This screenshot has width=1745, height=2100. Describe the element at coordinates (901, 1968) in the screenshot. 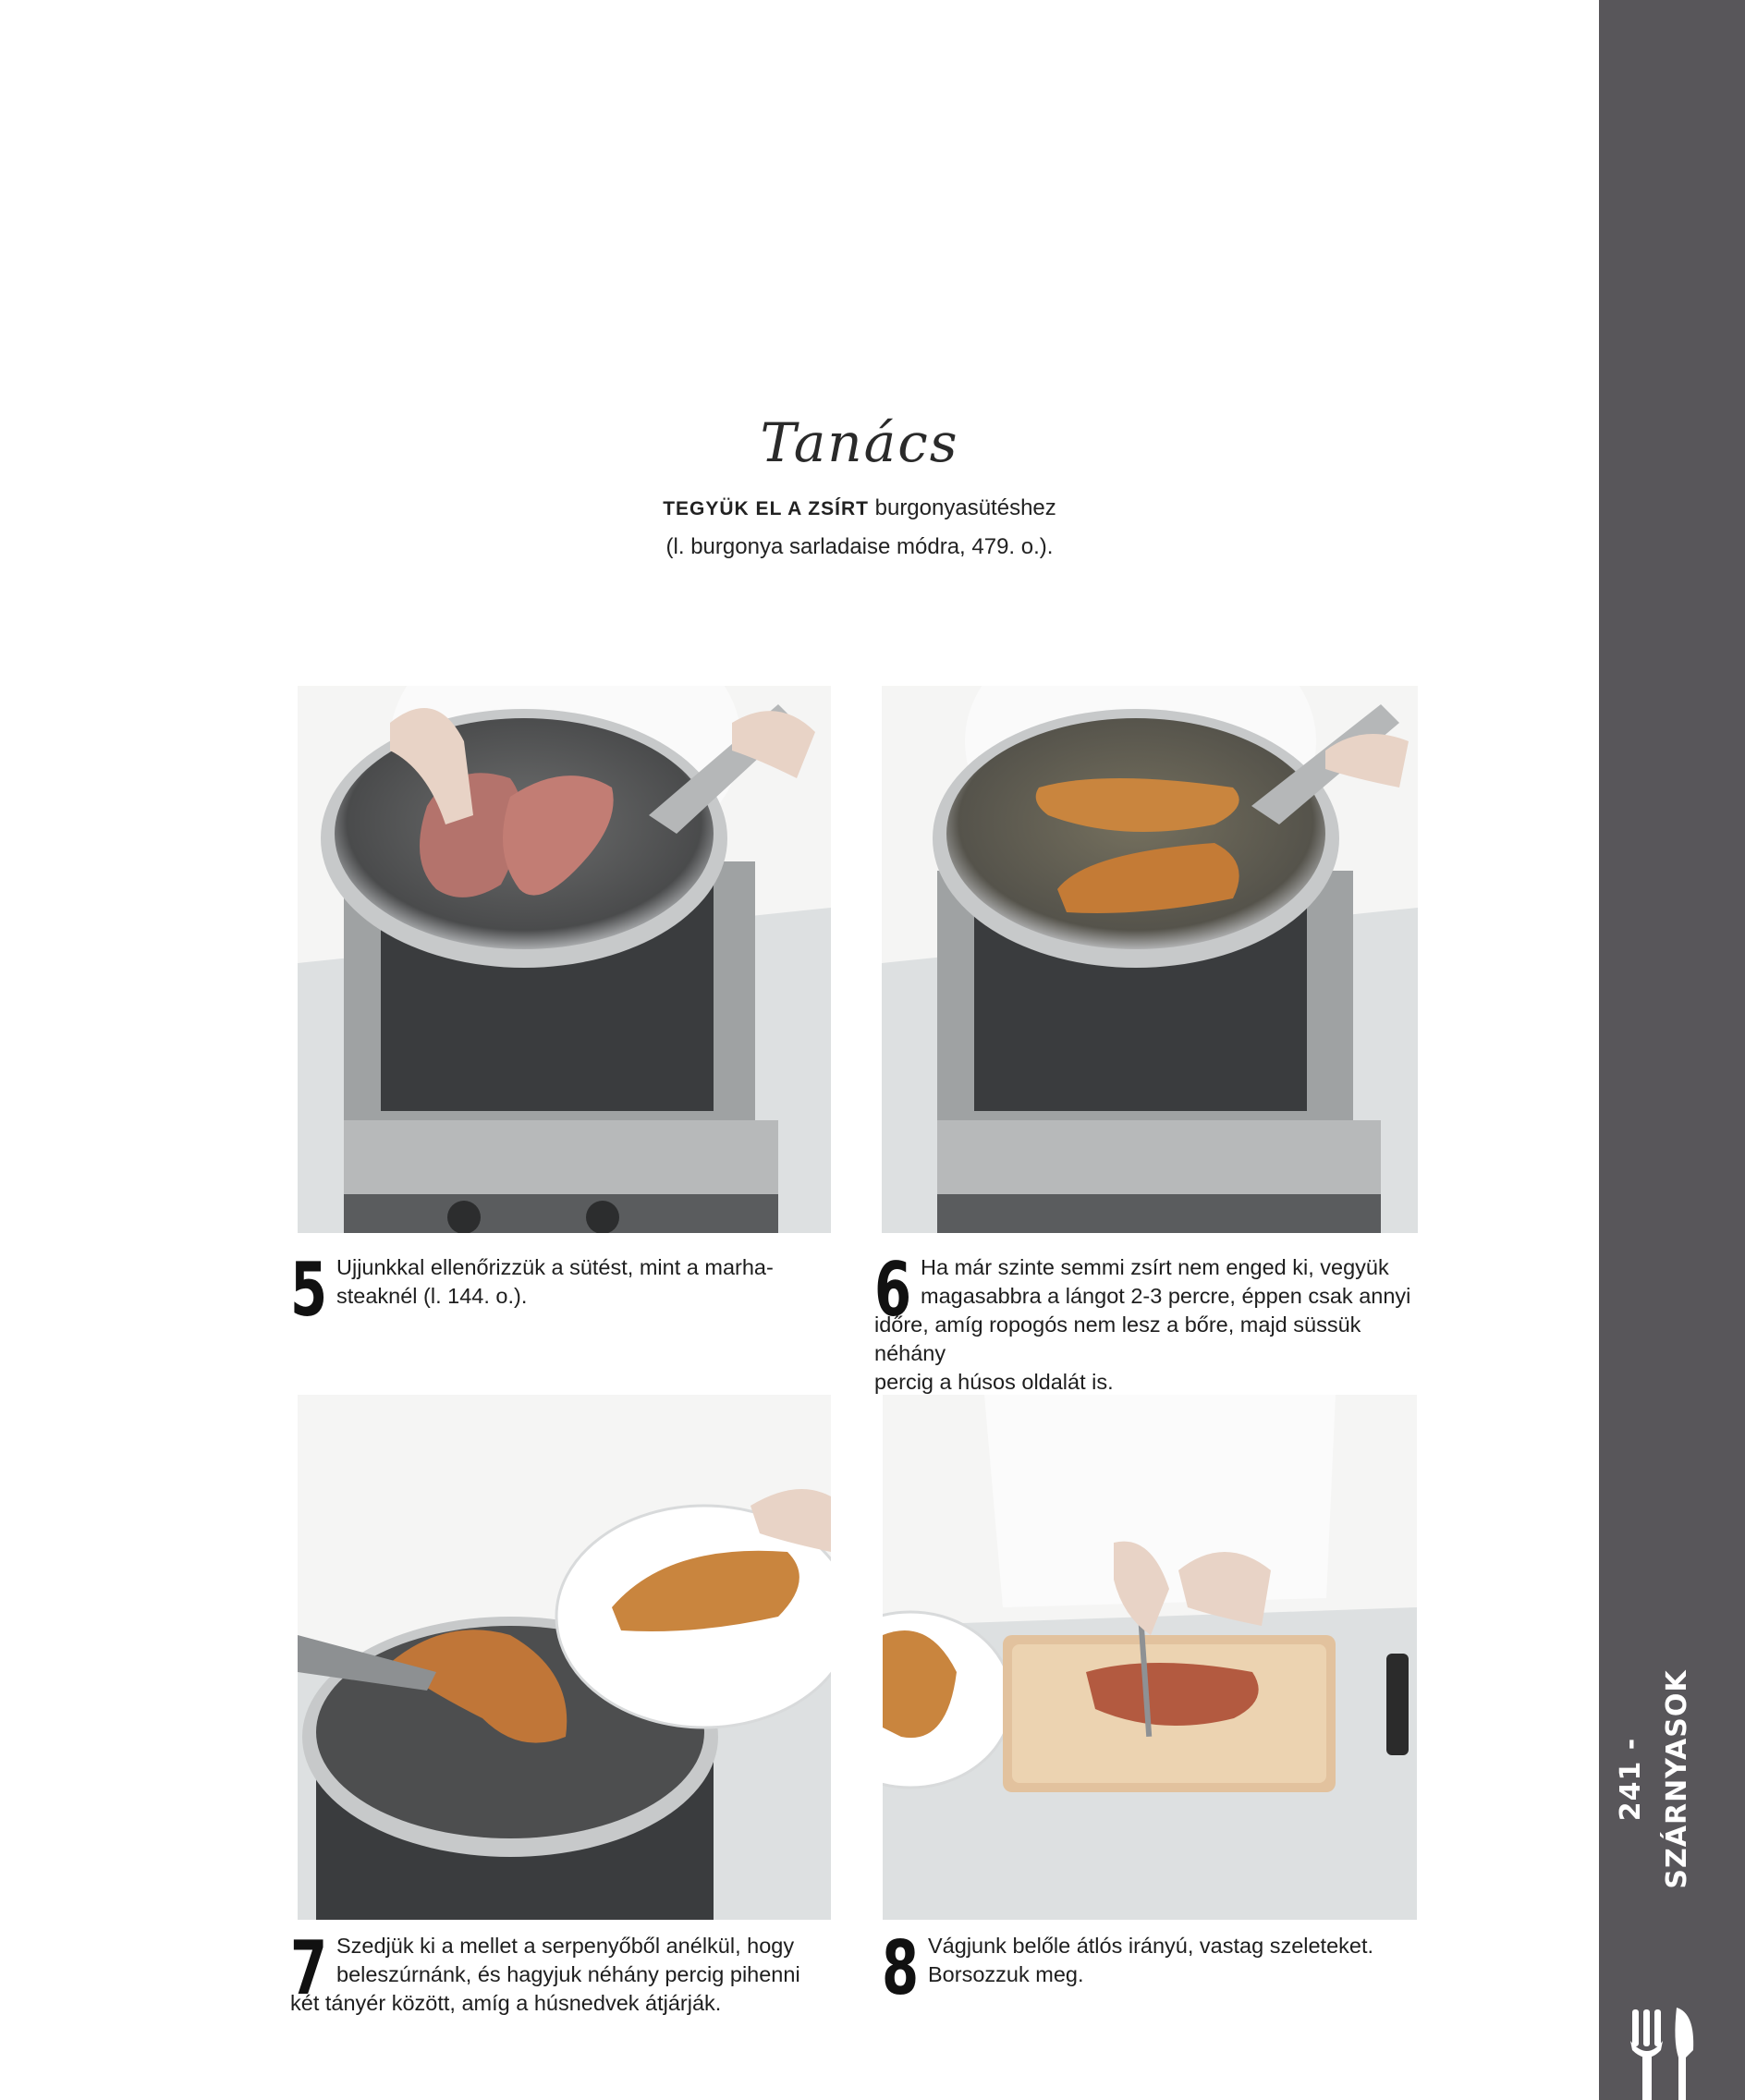

I see `step-number: 8` at that location.